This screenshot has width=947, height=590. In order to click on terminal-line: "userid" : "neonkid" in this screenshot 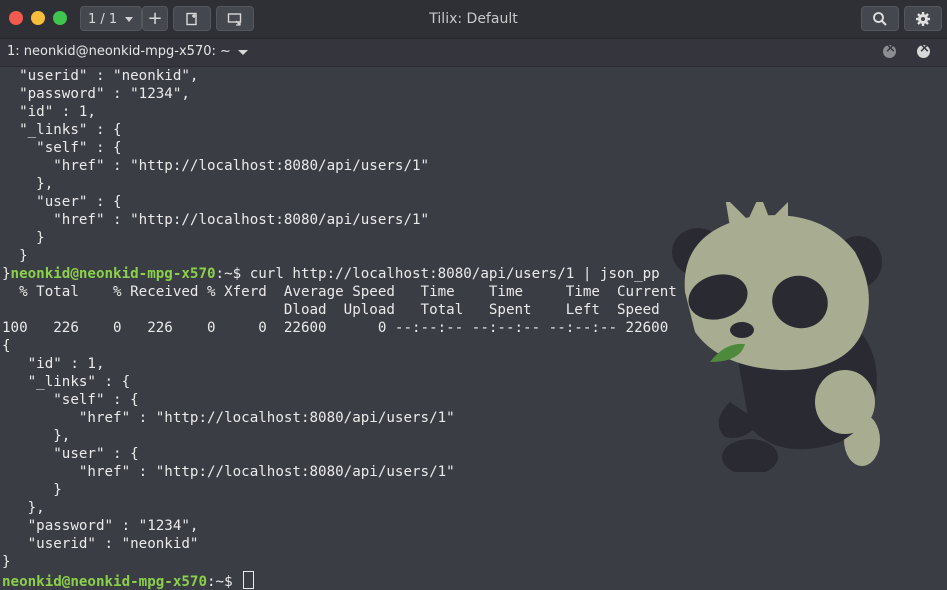, I will do `click(113, 544)`.